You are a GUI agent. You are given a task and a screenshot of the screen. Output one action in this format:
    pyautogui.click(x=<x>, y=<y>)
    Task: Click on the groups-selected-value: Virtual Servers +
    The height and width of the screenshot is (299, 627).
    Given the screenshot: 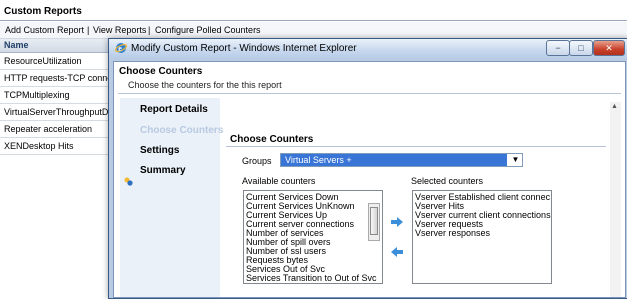 What is the action you would take?
    pyautogui.click(x=394, y=160)
    